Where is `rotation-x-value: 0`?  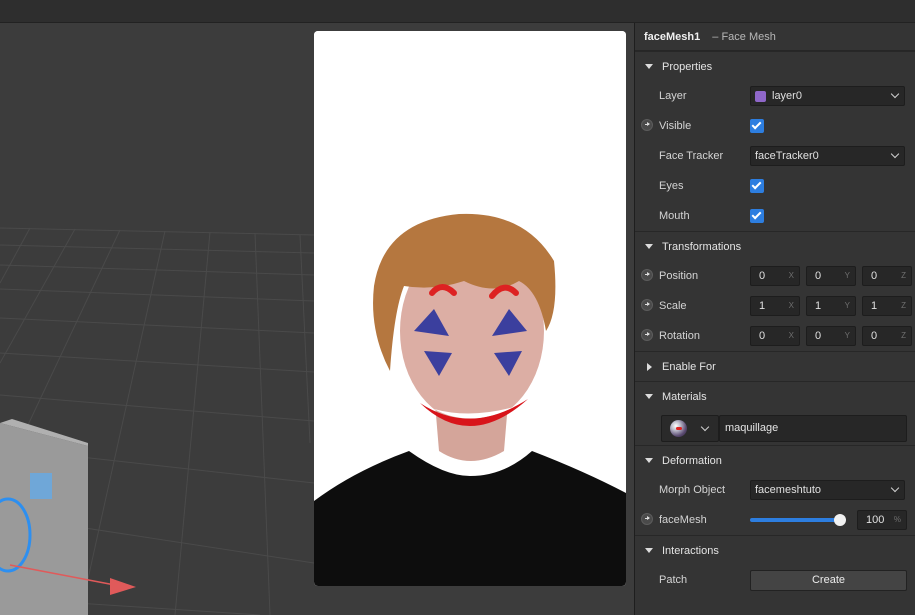
rotation-x-value: 0 is located at coordinates (762, 336).